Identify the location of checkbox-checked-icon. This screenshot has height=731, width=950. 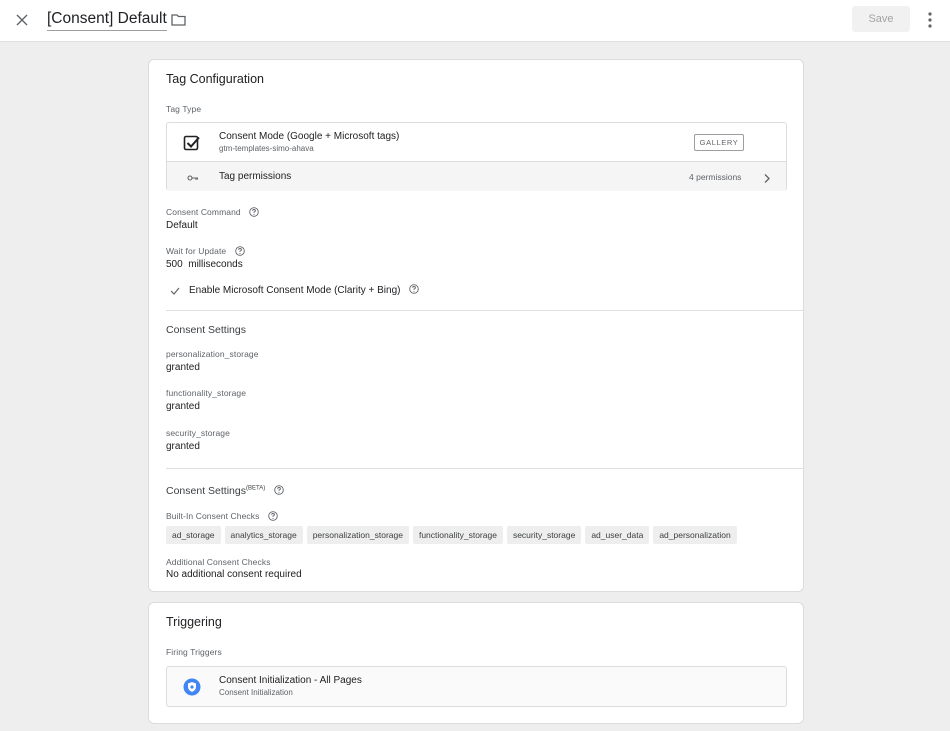
(192, 143).